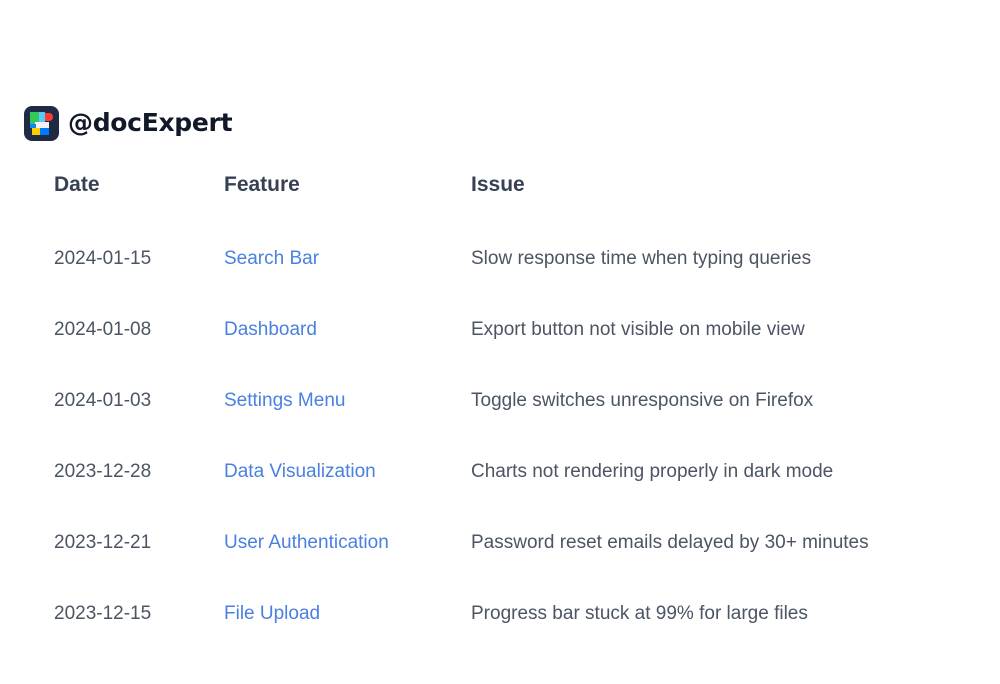 Image resolution: width=1000 pixels, height=684 pixels. What do you see at coordinates (103, 542) in the screenshot?
I see `row-date: 2023-12-21` at bounding box center [103, 542].